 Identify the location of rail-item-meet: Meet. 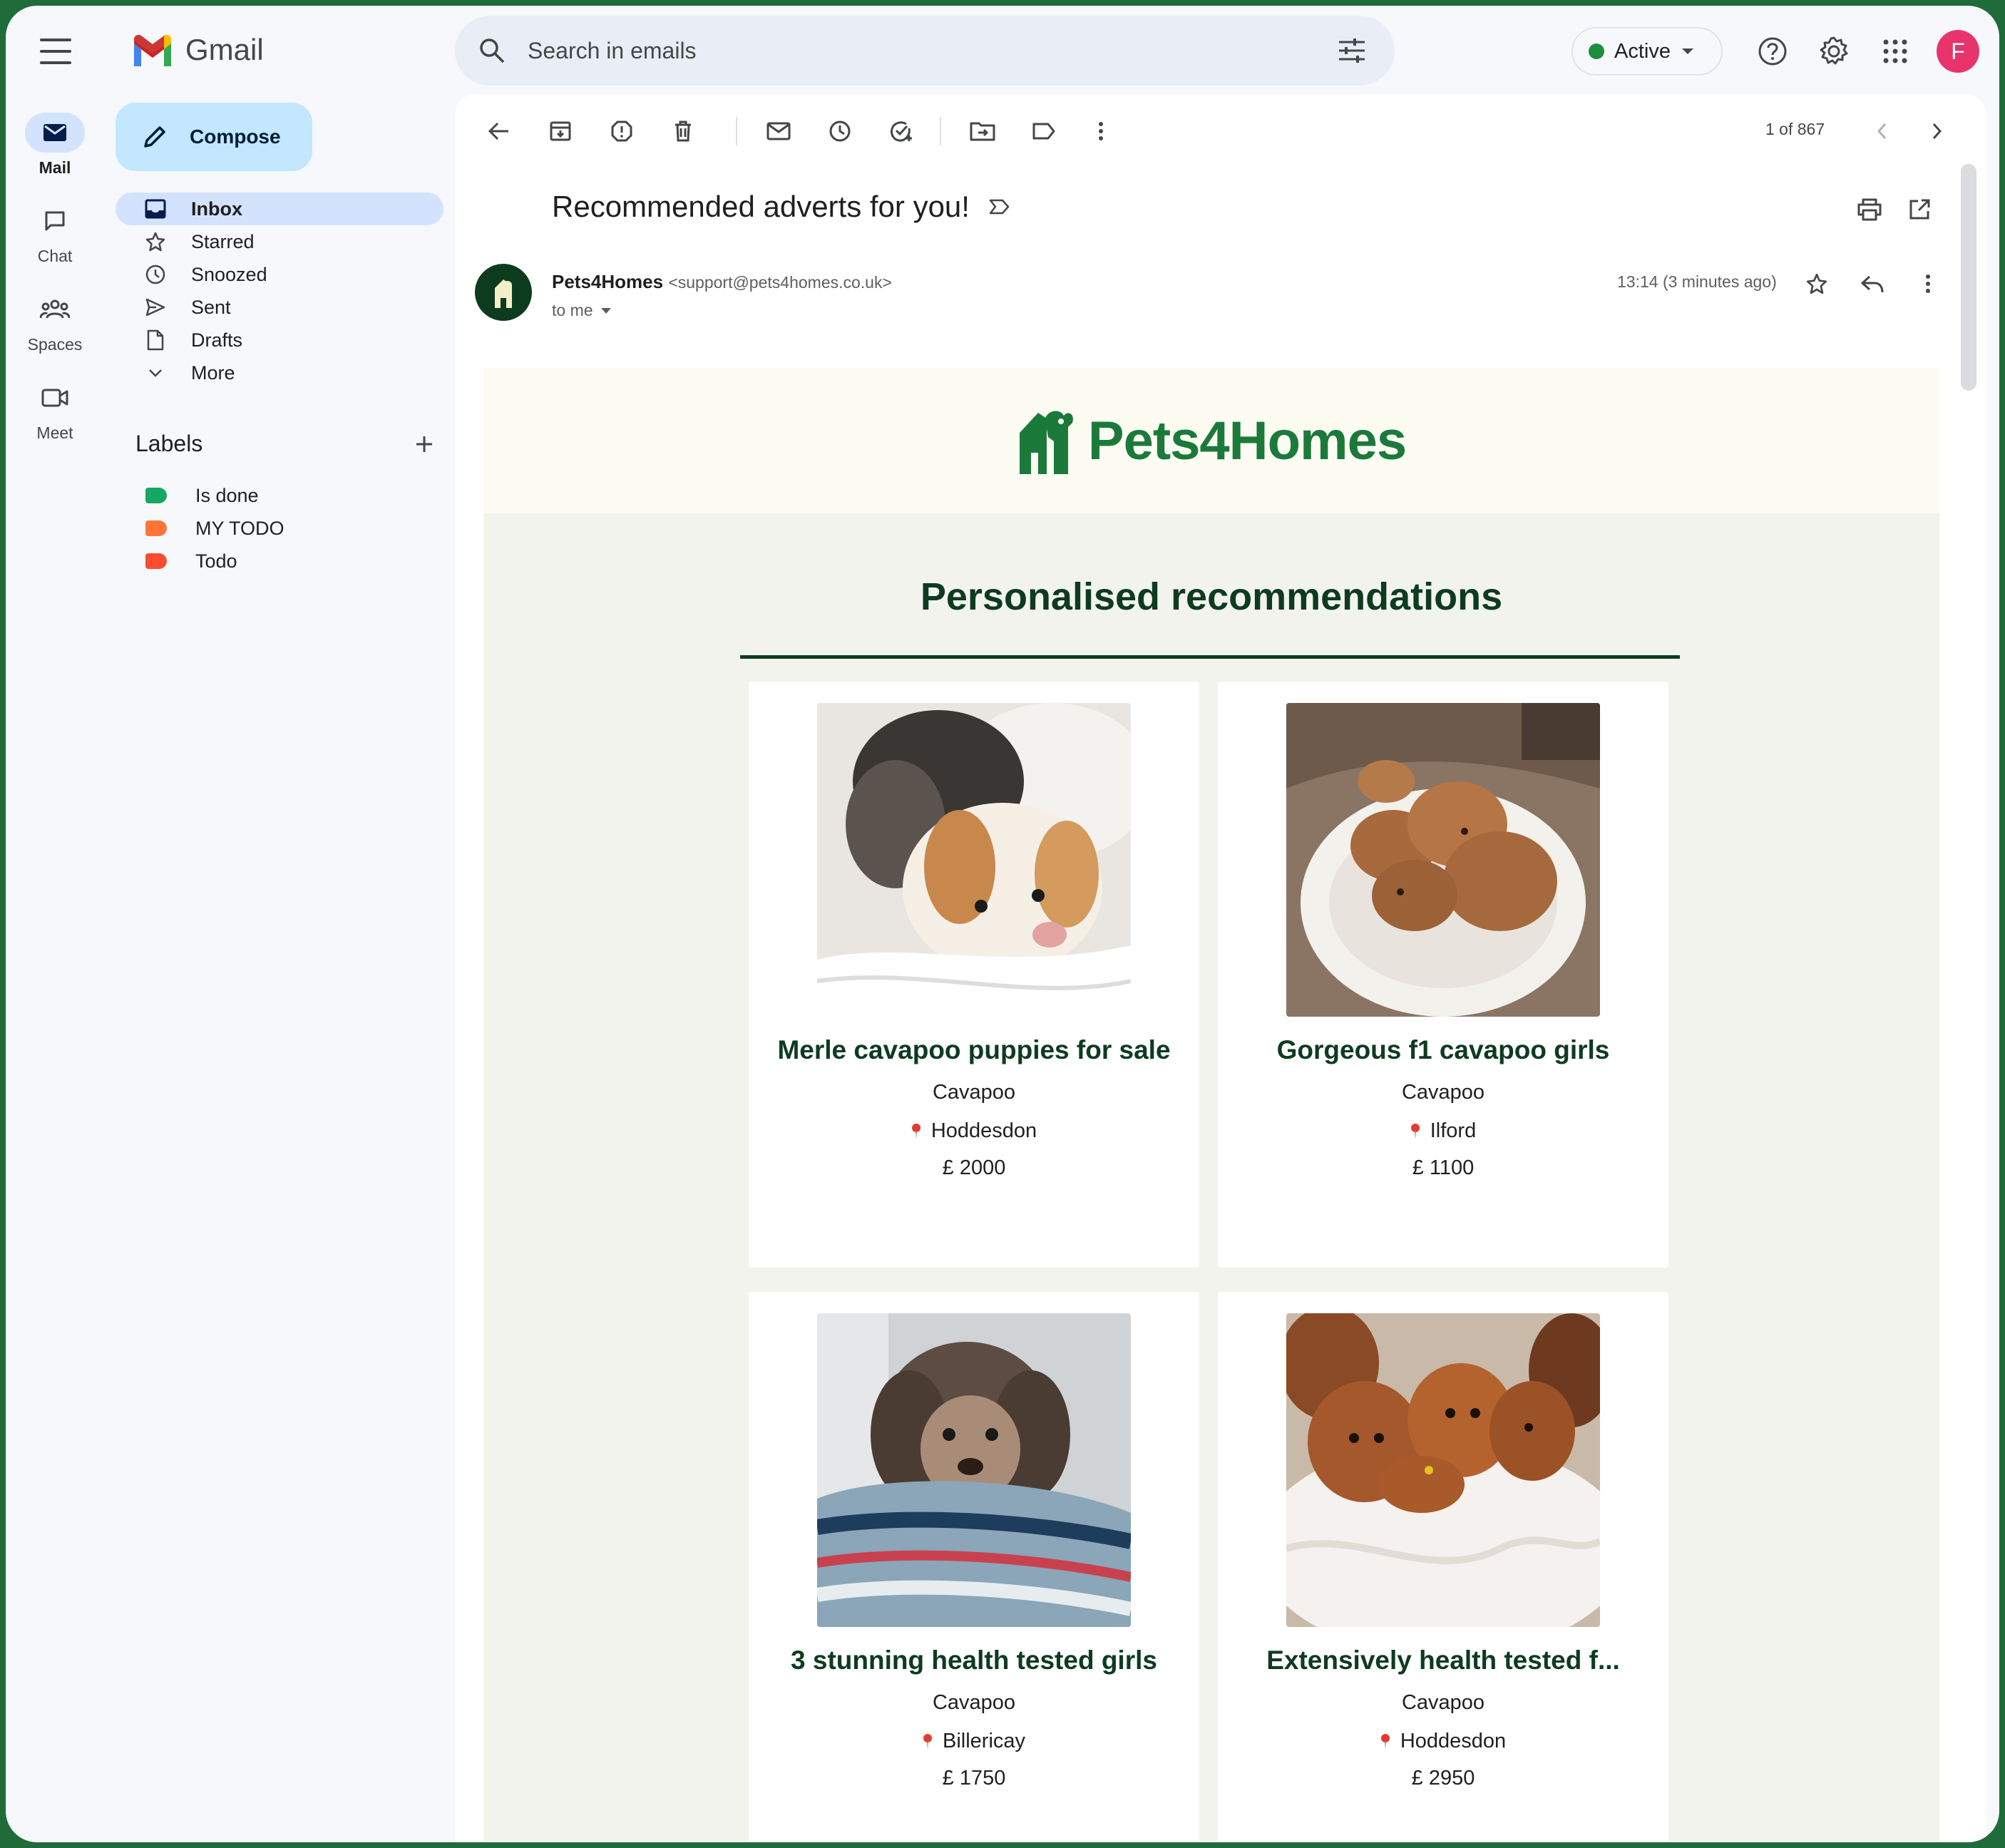
(55, 422).